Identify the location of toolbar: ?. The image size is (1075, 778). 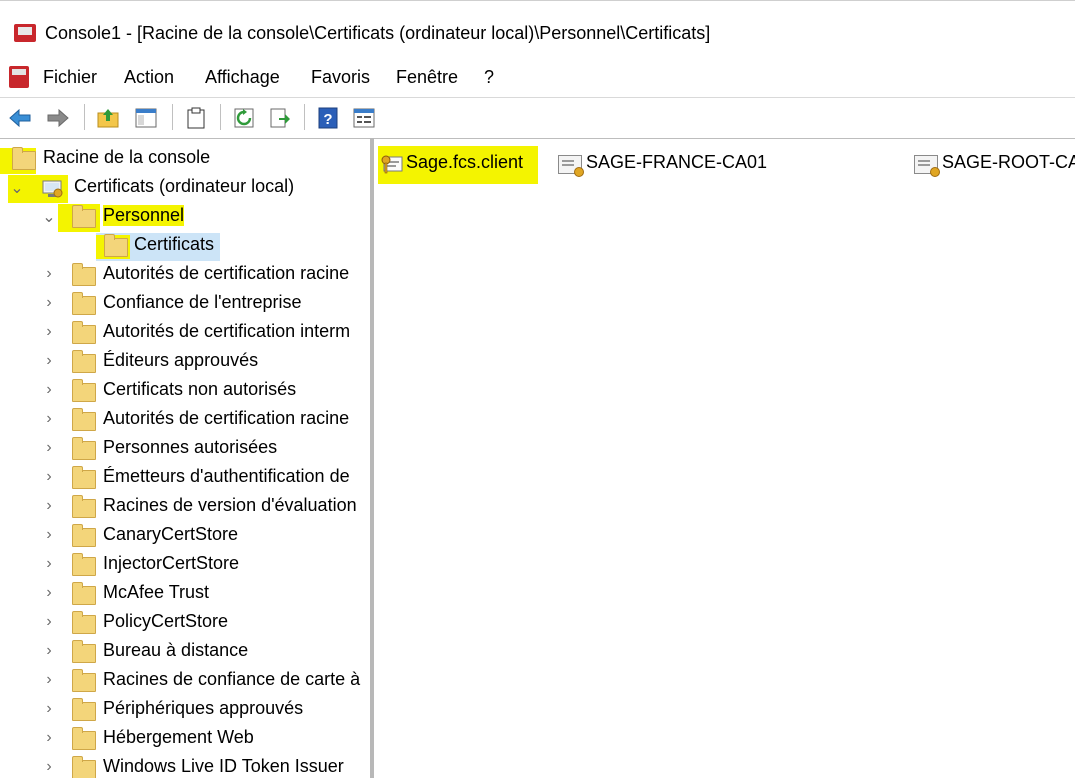
(537, 118).